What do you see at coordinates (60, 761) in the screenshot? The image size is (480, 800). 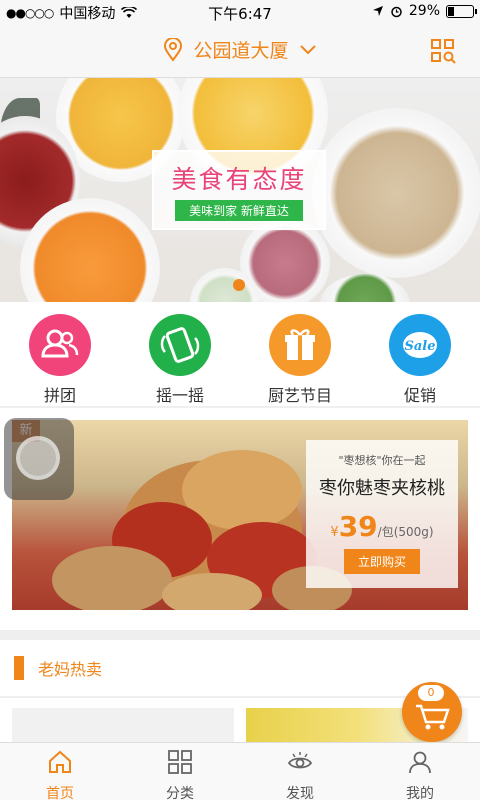 I see `home-icon` at bounding box center [60, 761].